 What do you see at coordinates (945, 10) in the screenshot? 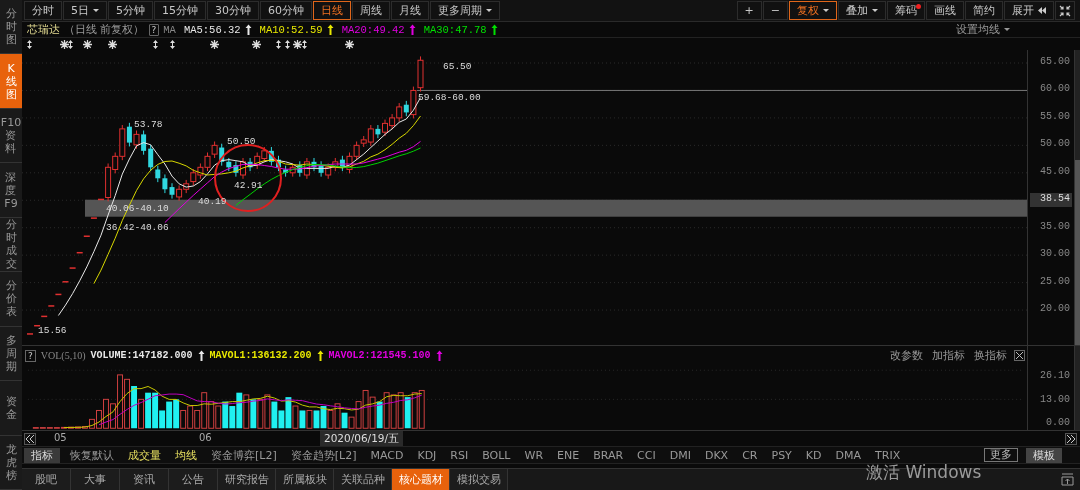
I see `tool-button: 画线` at bounding box center [945, 10].